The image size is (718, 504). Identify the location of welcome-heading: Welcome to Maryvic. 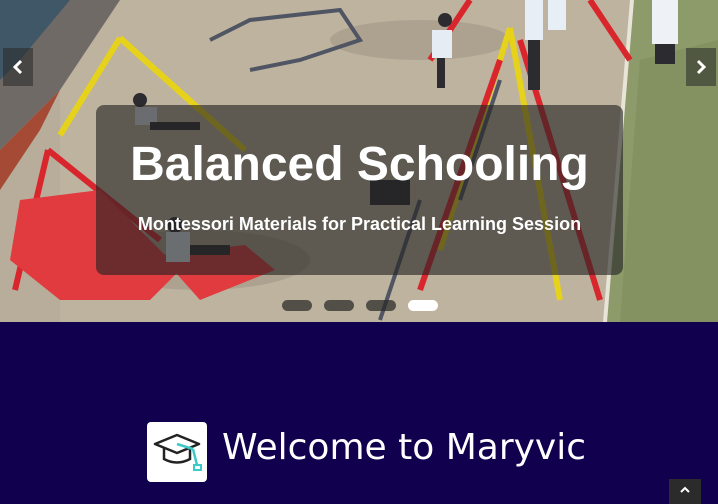
(404, 447).